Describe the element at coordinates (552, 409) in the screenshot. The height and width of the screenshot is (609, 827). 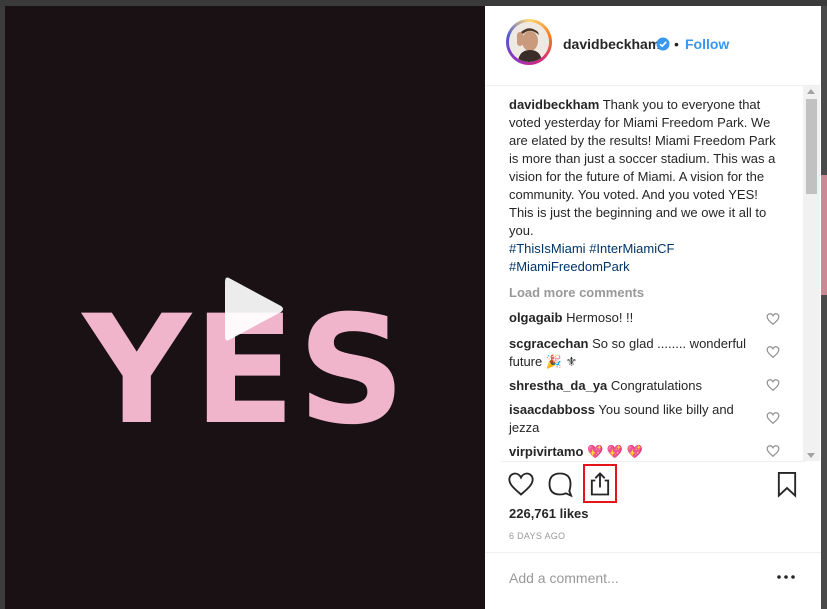
I see `comment-username: isaacdabboss` at that location.